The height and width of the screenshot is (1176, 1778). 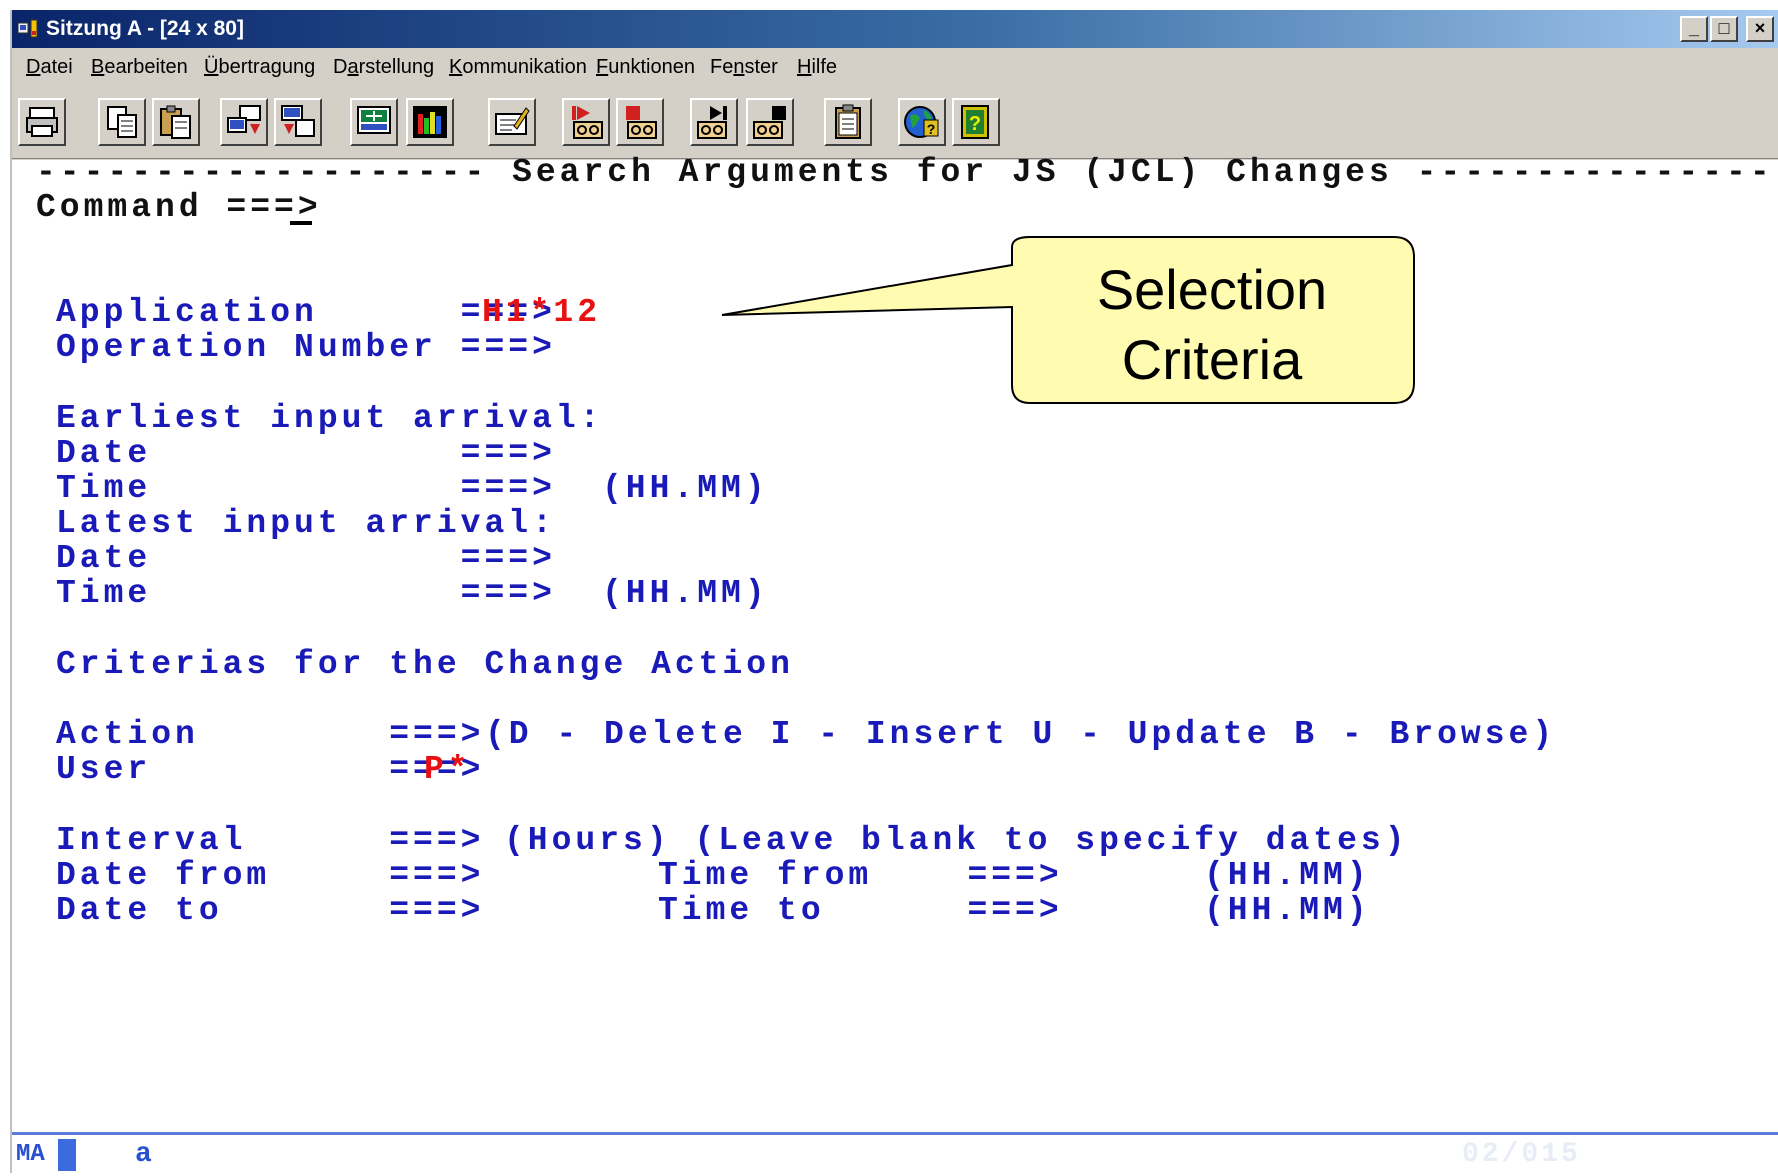 I want to click on play-macro-button, so click(x=586, y=122).